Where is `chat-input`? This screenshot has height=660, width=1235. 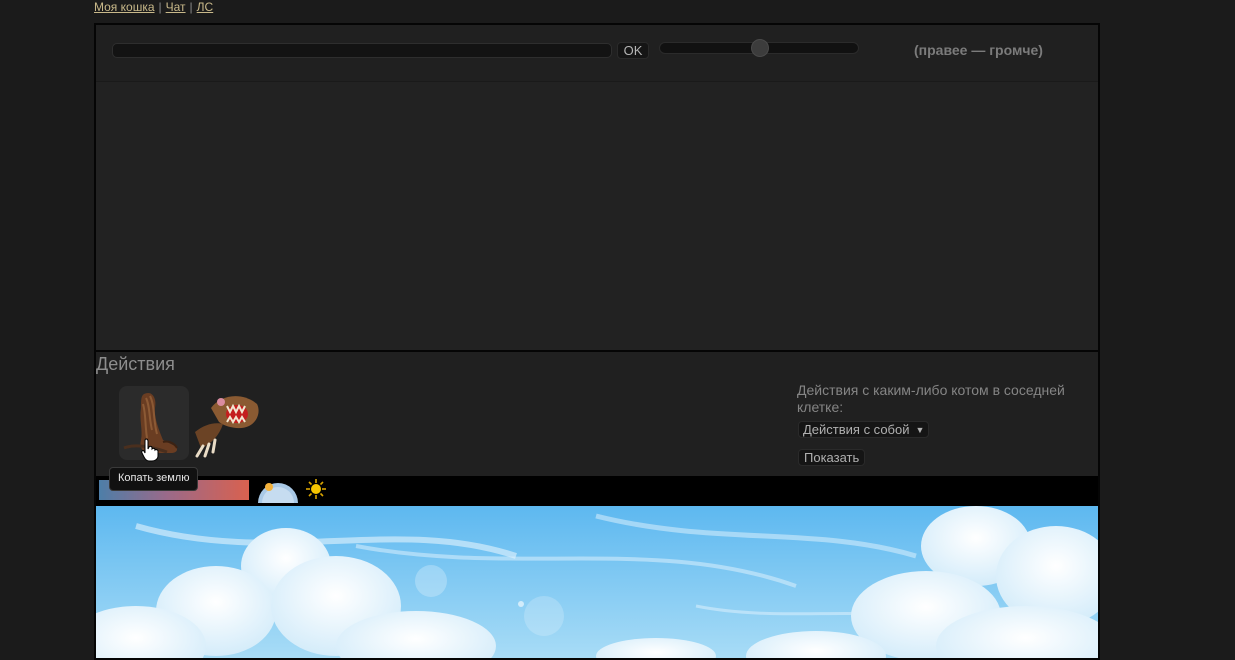
chat-input is located at coordinates (362, 50).